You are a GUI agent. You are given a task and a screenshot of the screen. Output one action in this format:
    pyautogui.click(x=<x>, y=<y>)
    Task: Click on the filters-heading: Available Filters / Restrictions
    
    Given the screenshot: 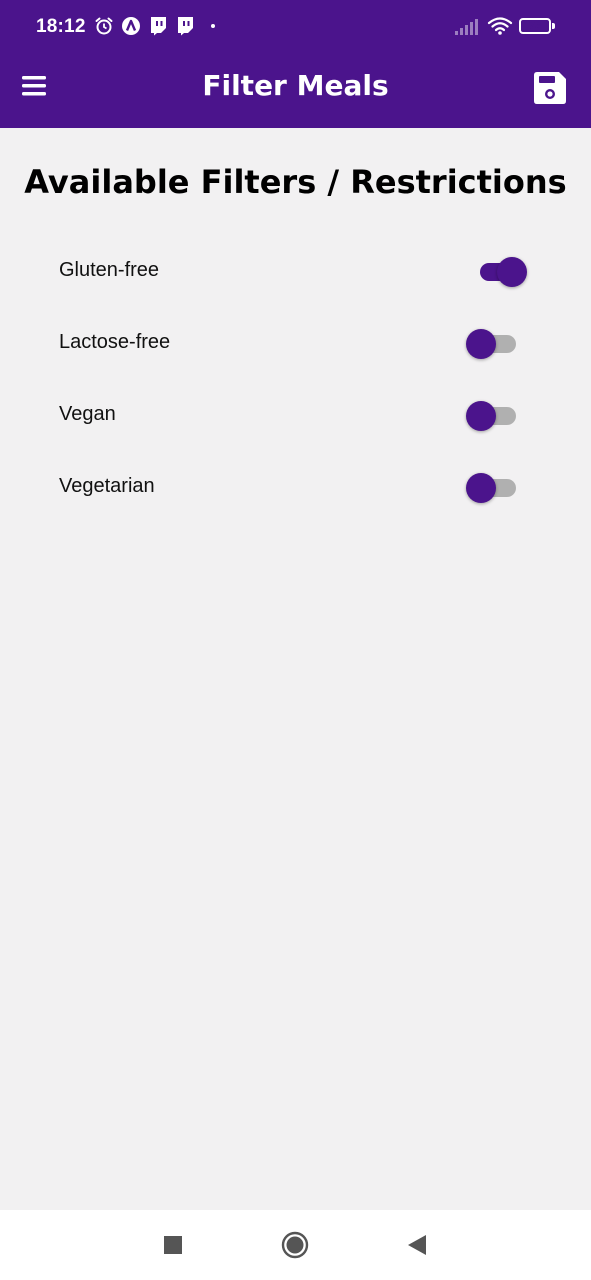 What is the action you would take?
    pyautogui.click(x=295, y=182)
    